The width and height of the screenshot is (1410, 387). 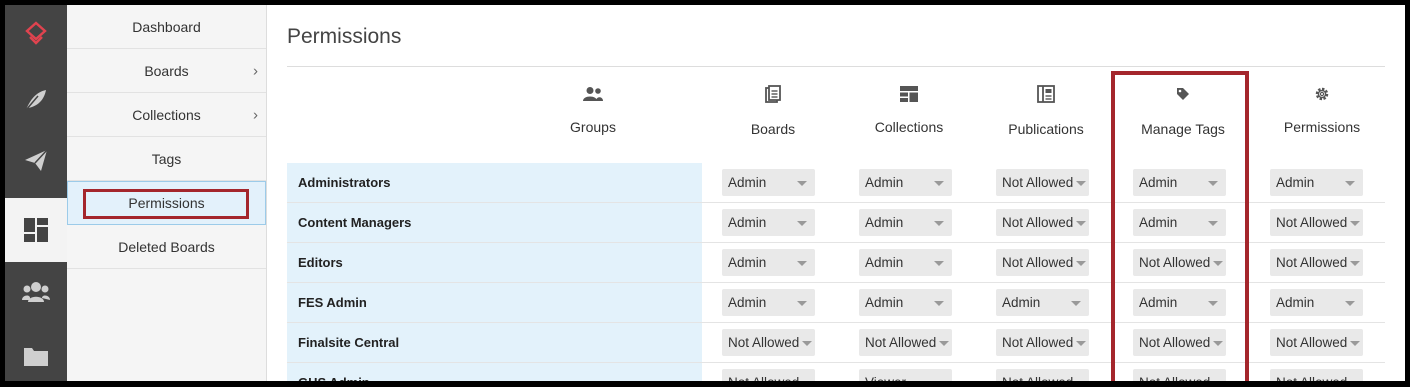 What do you see at coordinates (36, 193) in the screenshot?
I see `icon-rail` at bounding box center [36, 193].